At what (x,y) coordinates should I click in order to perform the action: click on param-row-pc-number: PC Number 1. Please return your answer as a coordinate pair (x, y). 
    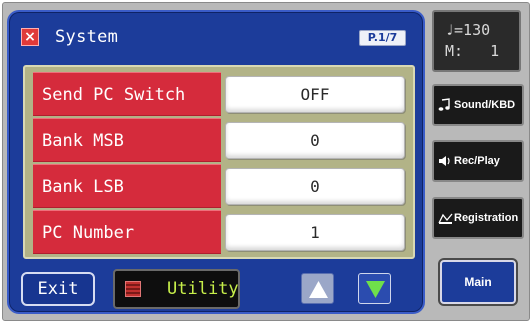
    Looking at the image, I should click on (220, 232).